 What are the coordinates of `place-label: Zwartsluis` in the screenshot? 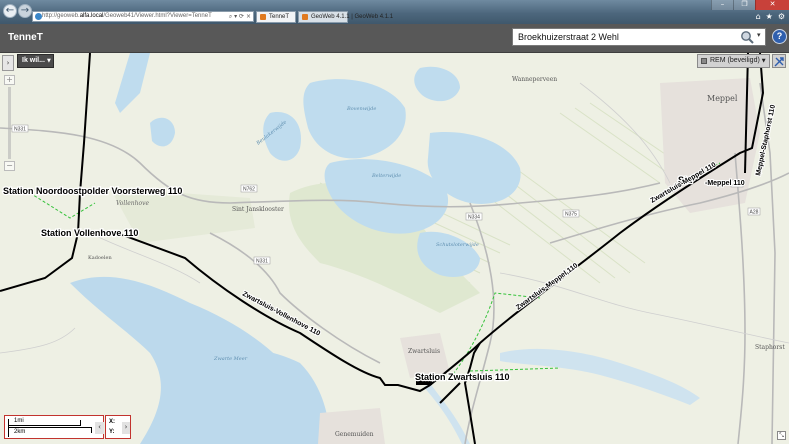 It's located at (424, 351).